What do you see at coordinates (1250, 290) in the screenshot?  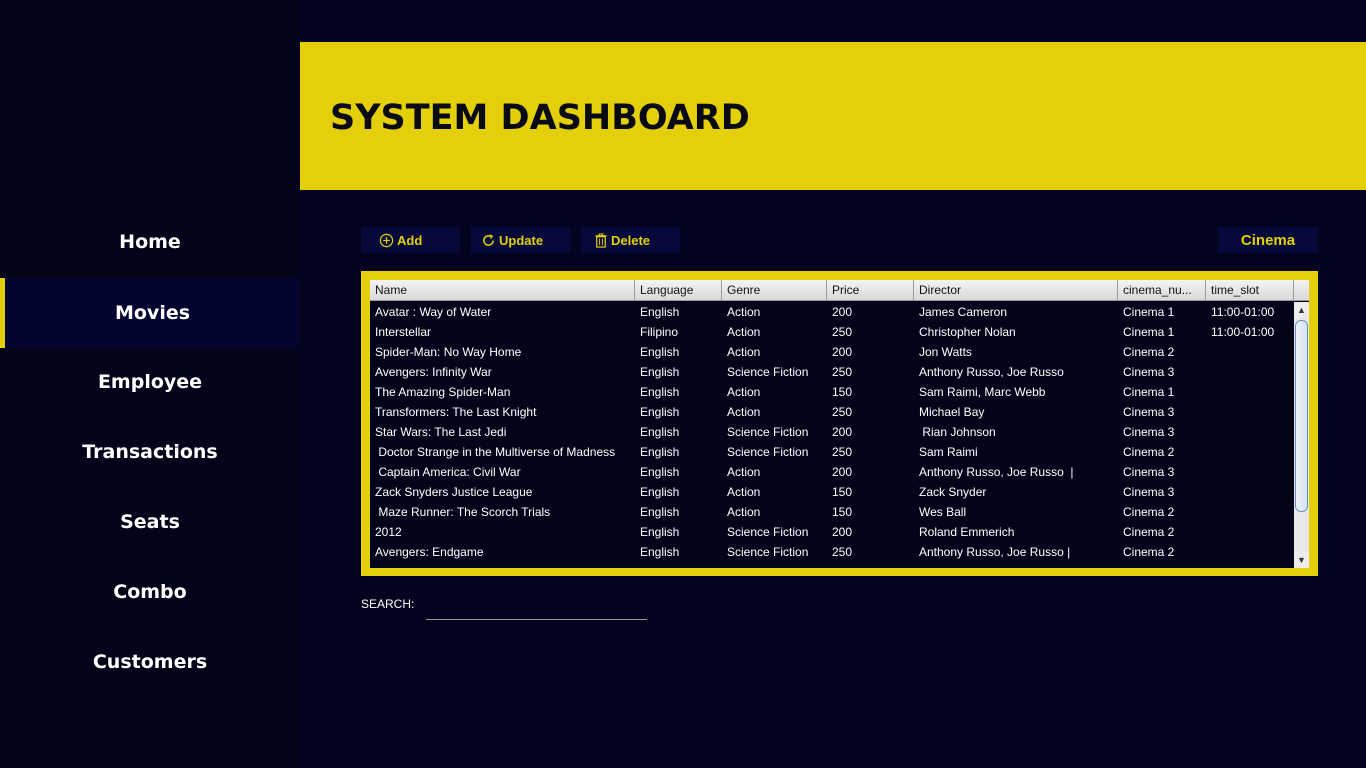 I see `column-header: time_slot` at bounding box center [1250, 290].